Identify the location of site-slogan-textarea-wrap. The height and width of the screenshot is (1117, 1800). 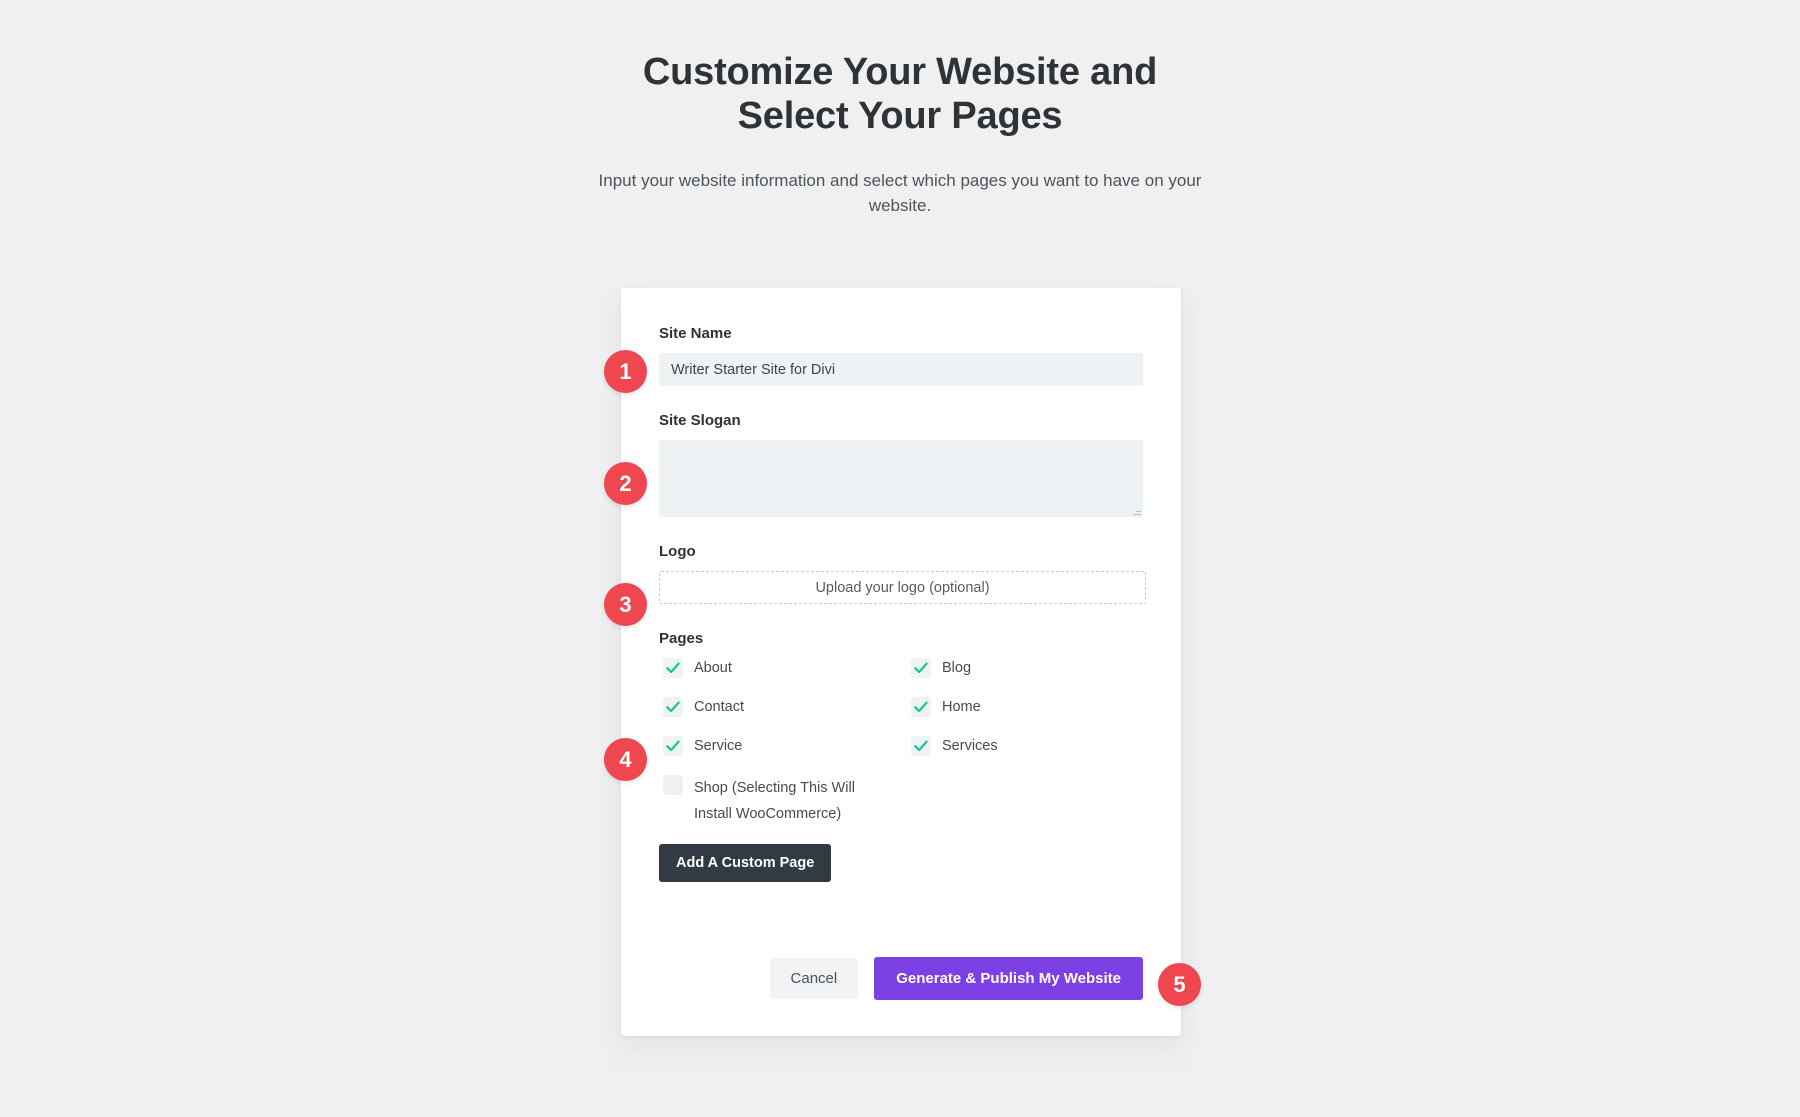
(901, 478).